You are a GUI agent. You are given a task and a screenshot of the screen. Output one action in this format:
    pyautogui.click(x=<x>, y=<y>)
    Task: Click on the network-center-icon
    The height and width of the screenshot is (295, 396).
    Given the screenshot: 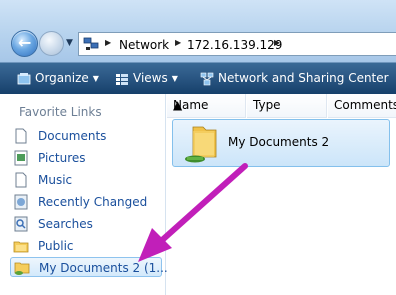 What is the action you would take?
    pyautogui.click(x=207, y=78)
    